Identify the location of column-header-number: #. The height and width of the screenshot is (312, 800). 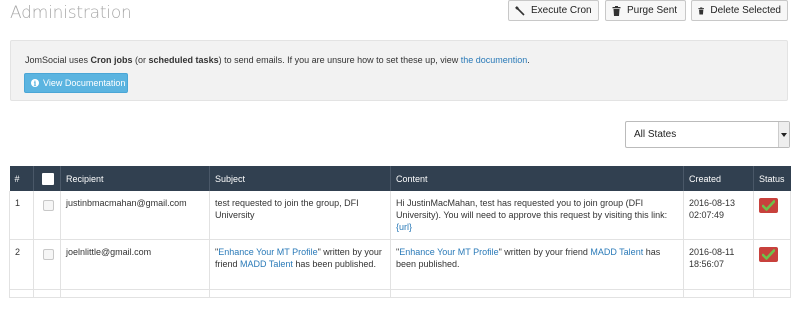
(21, 178).